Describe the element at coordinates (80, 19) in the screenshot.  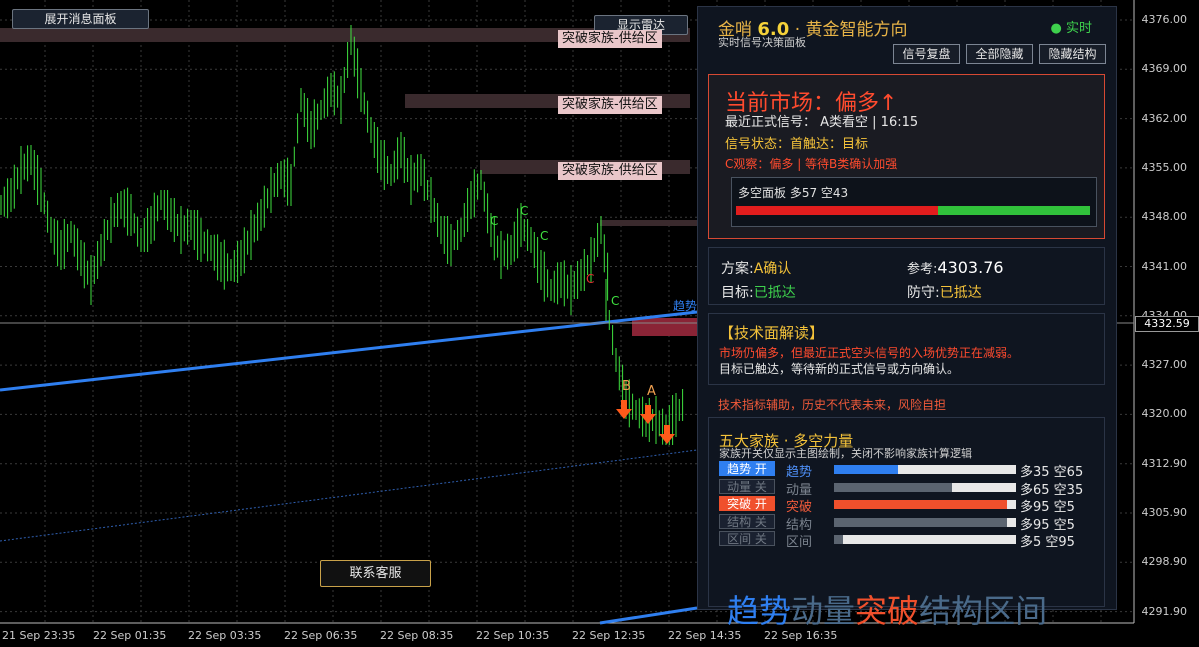
I see `expand-message-panel-button: 展开消息面板` at that location.